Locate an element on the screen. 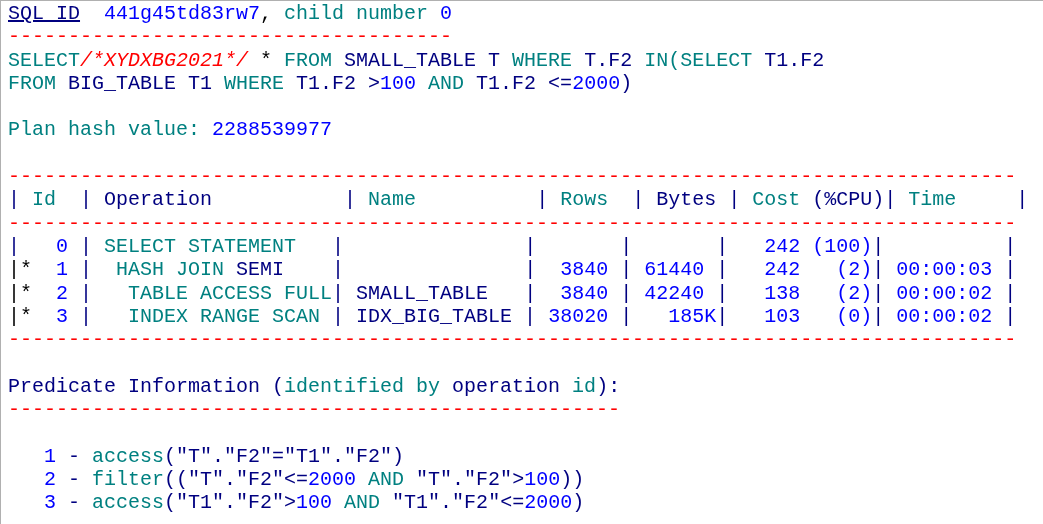  code-line: |* 2 | TABLE ACCESS FULL| SMALL_TABLE | 3840 | 42240 | 138 (2)| 00:00:02 | is located at coordinates (512, 293).